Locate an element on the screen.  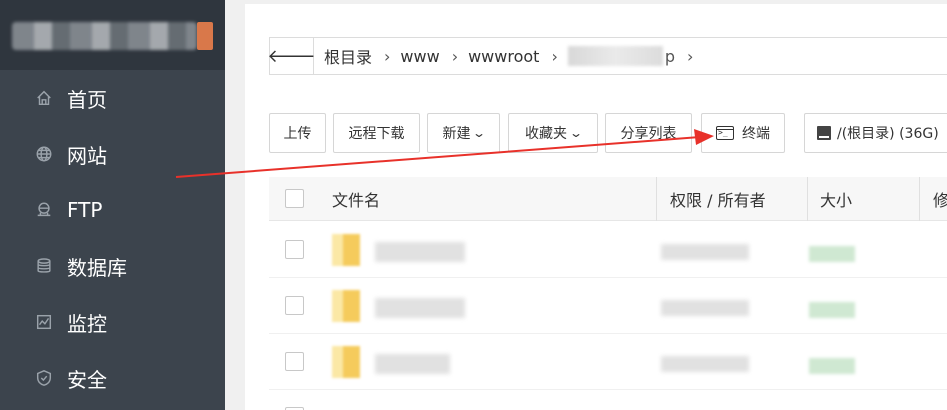
remote-download-button: 远程下载 is located at coordinates (376, 133).